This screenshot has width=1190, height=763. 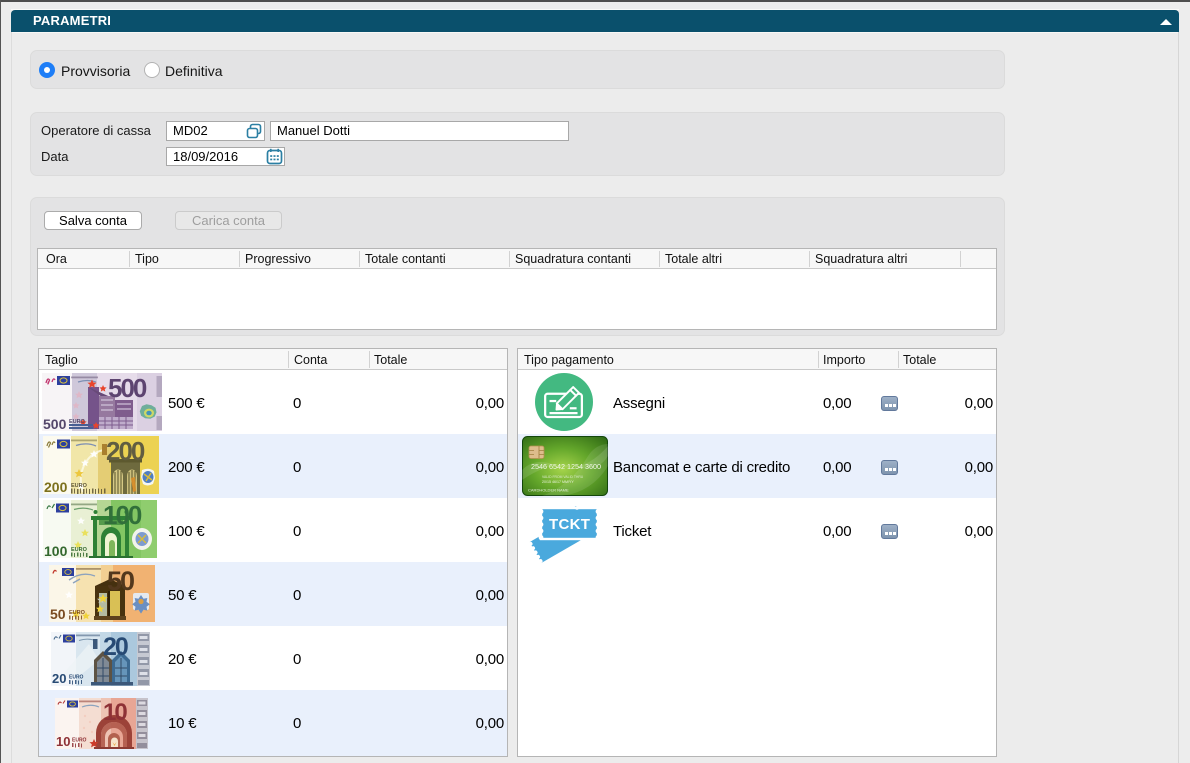 I want to click on svg-text: CARDHOLDER NAME, so click(x=548, y=490).